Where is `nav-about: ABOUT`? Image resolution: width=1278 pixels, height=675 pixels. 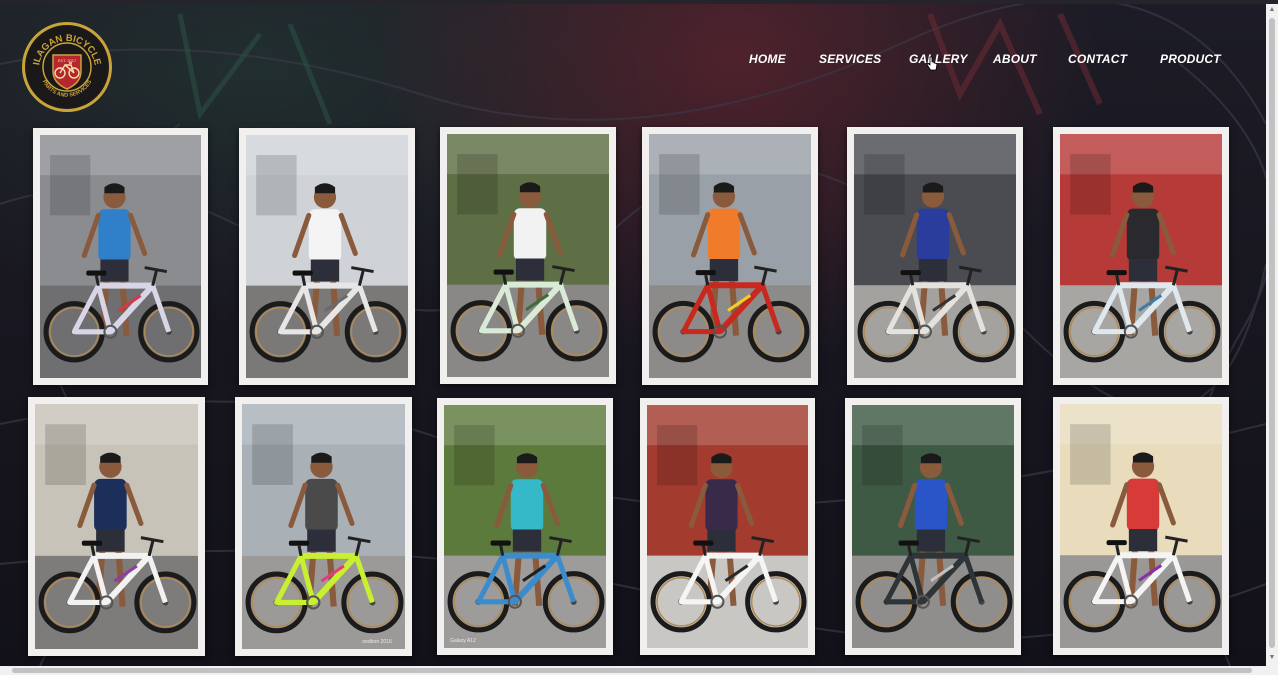
nav-about: ABOUT is located at coordinates (1015, 59).